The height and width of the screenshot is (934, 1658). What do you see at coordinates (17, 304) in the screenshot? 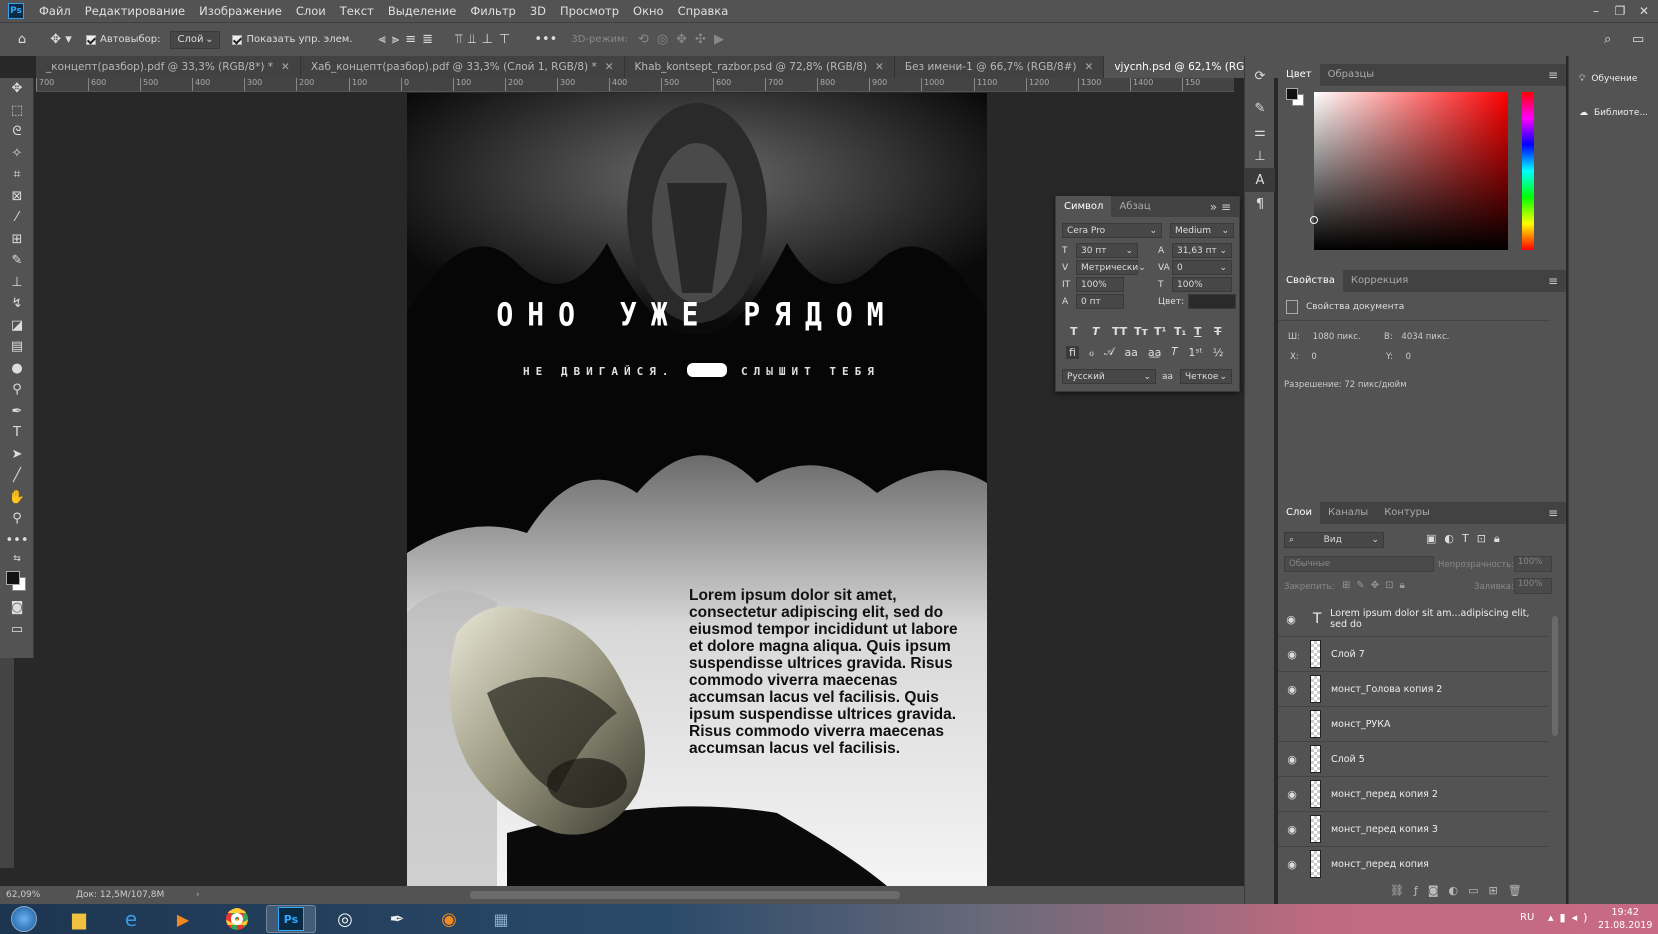
I see `history-brush-icon: ↯` at bounding box center [17, 304].